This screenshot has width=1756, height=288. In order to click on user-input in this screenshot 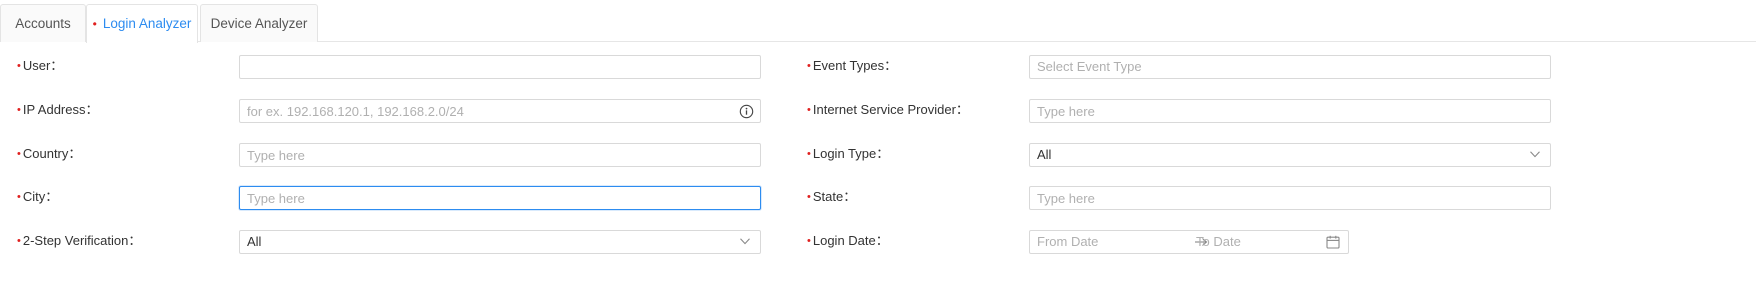, I will do `click(500, 67)`.